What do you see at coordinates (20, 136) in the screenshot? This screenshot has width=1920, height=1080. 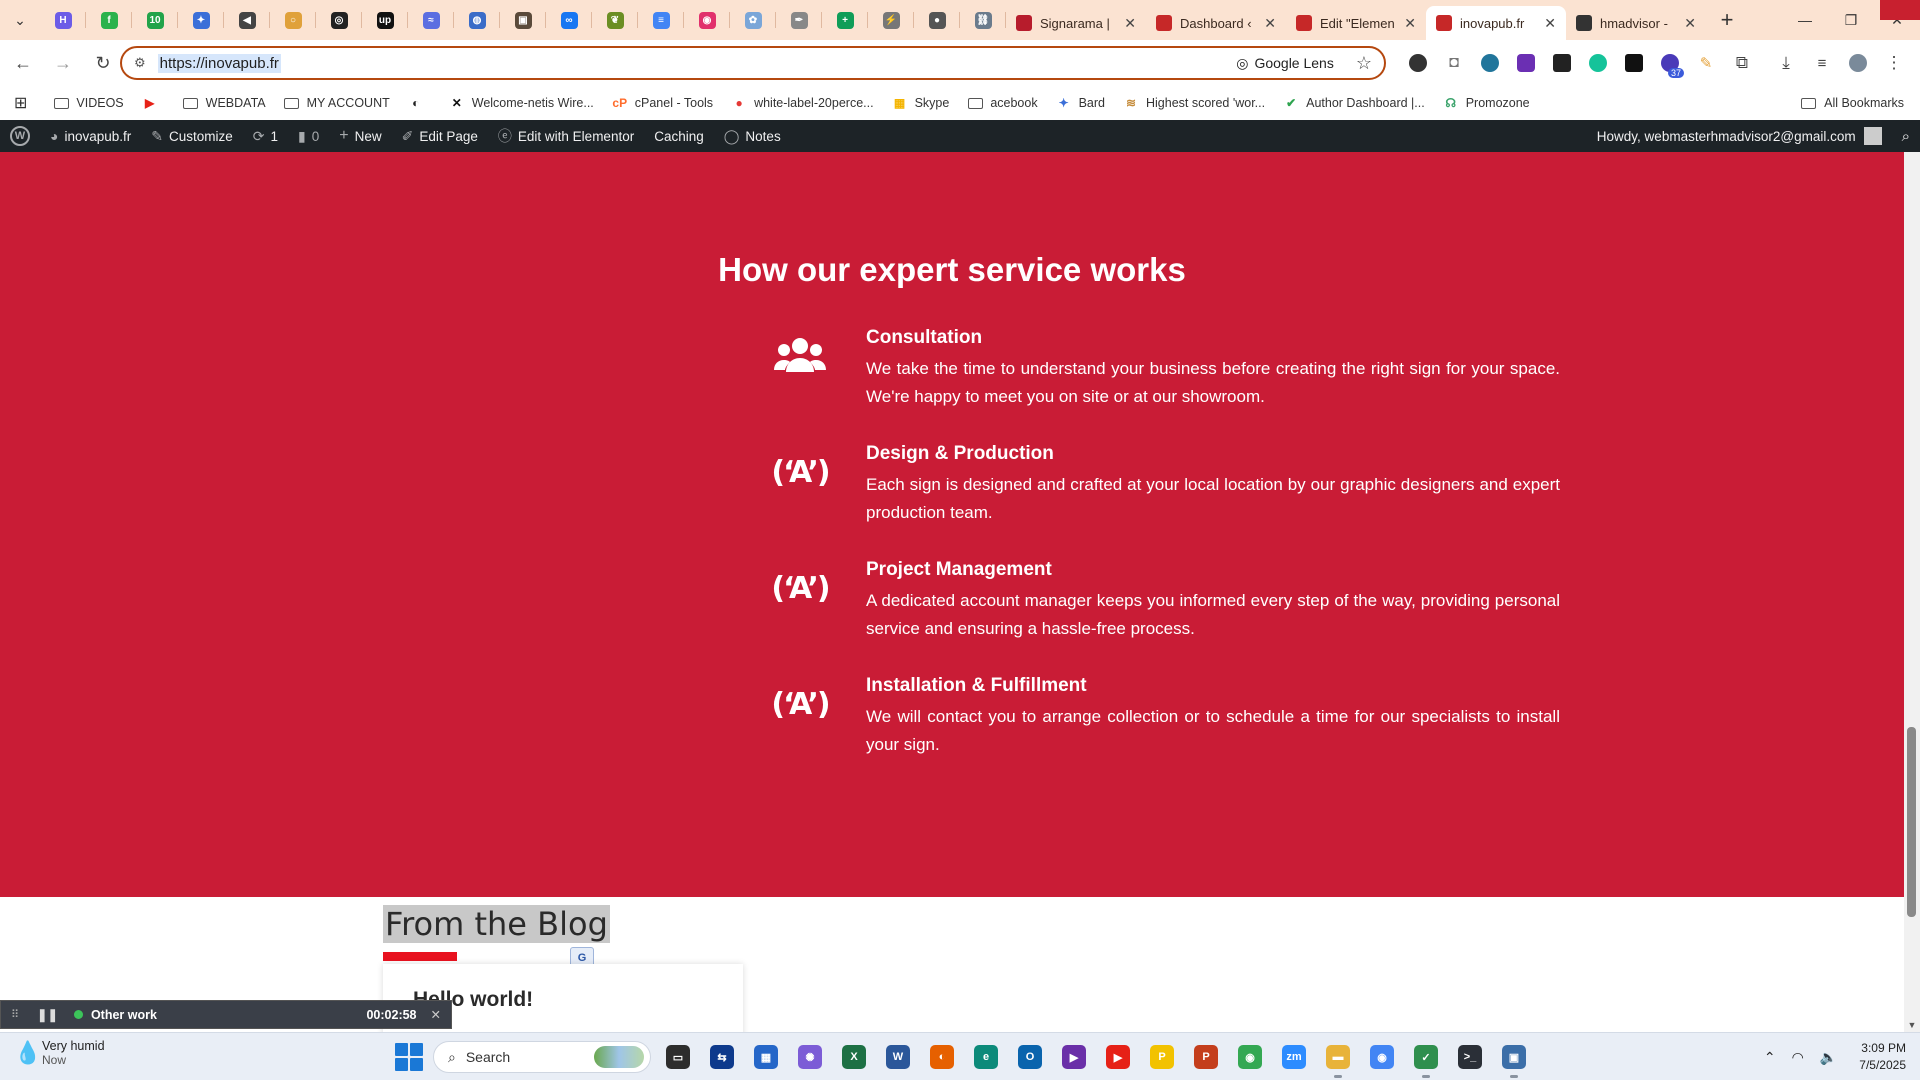 I see `wp-logo-button: W` at bounding box center [20, 136].